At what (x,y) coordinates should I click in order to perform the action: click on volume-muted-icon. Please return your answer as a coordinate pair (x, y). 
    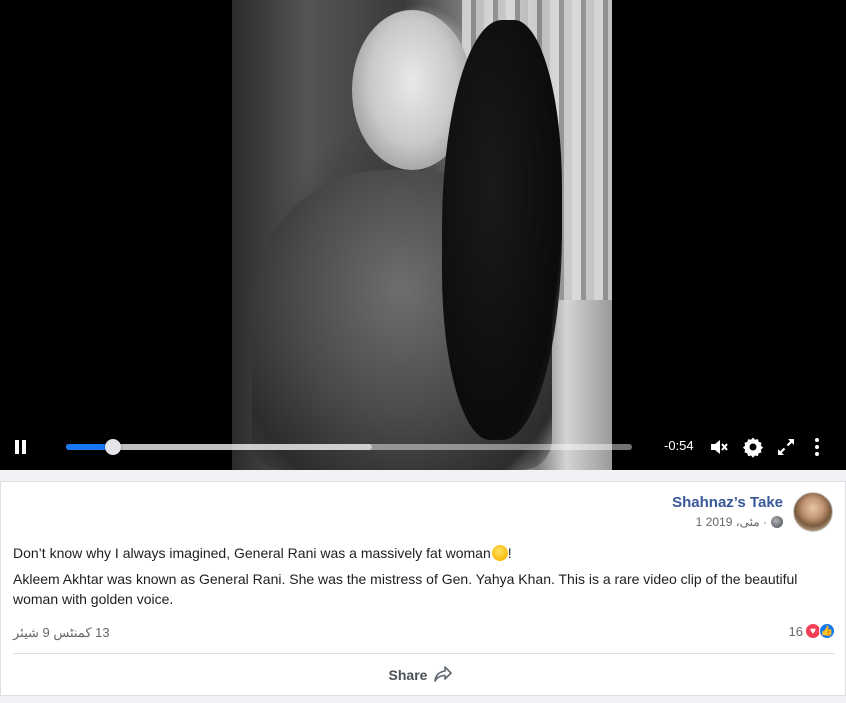
    Looking at the image, I should click on (719, 447).